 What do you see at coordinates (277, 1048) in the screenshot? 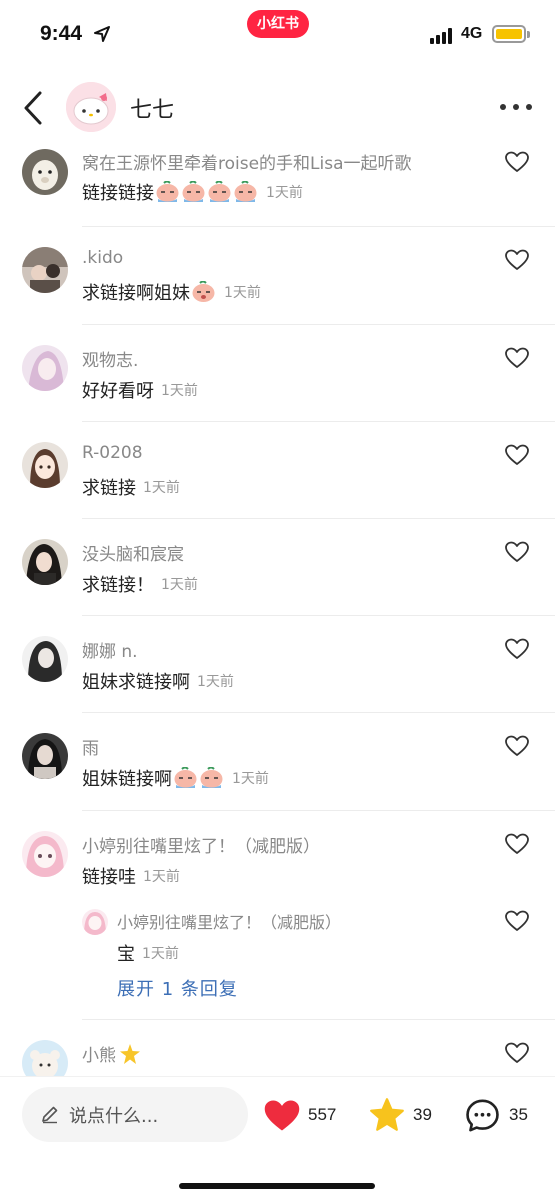
I see `comment-item: 小熊` at bounding box center [277, 1048].